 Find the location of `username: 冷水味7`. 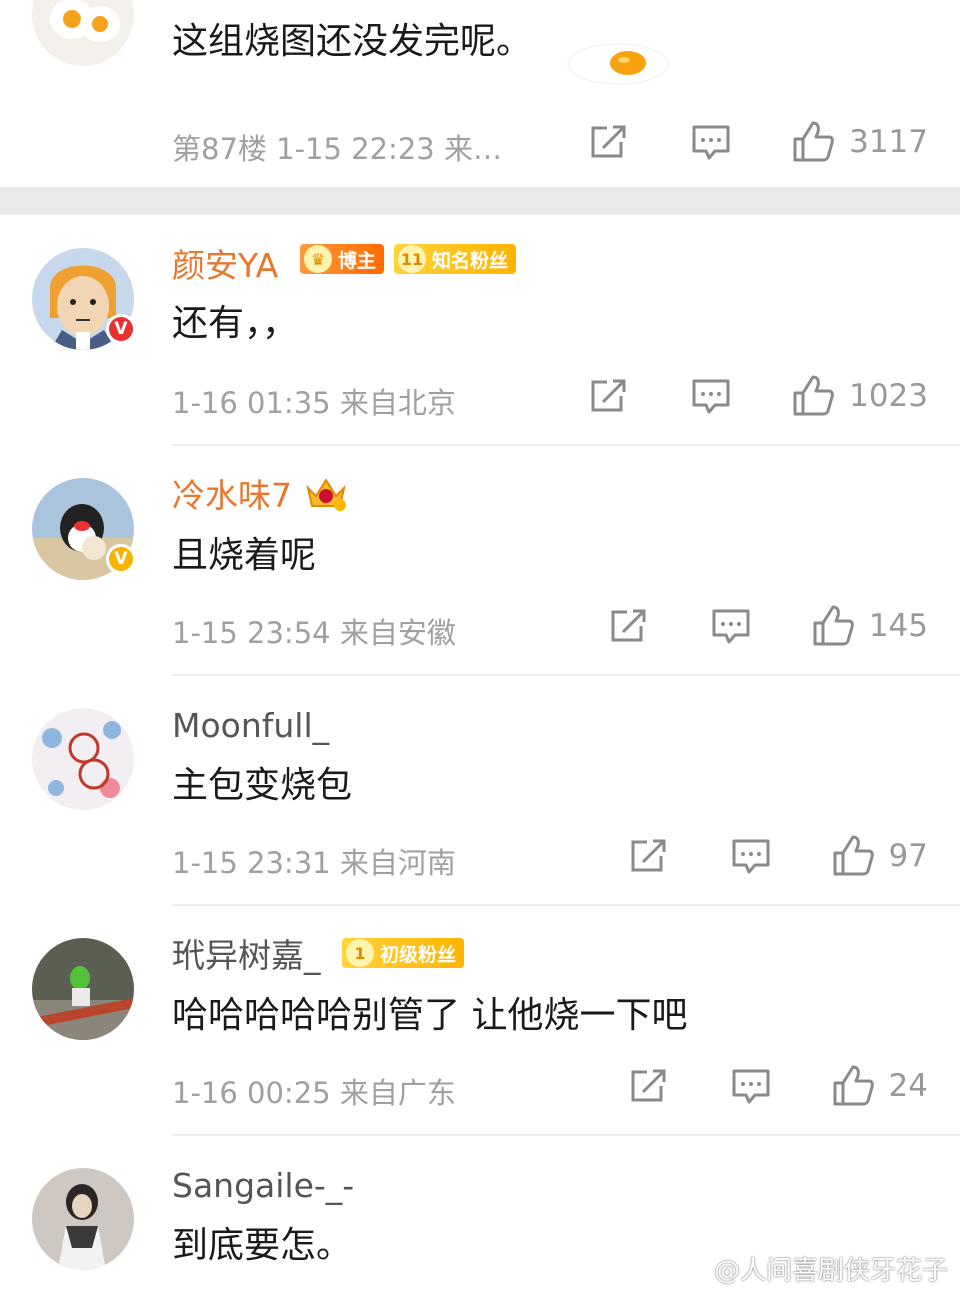

username: 冷水味7 is located at coordinates (232, 496).